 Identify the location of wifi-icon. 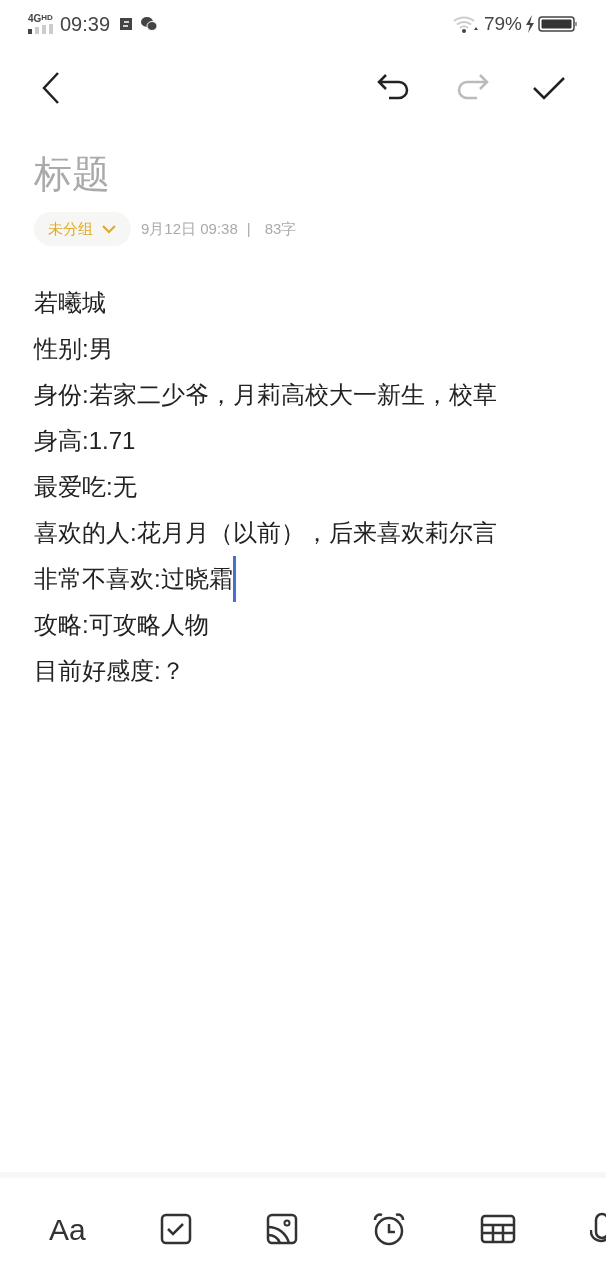
(464, 24).